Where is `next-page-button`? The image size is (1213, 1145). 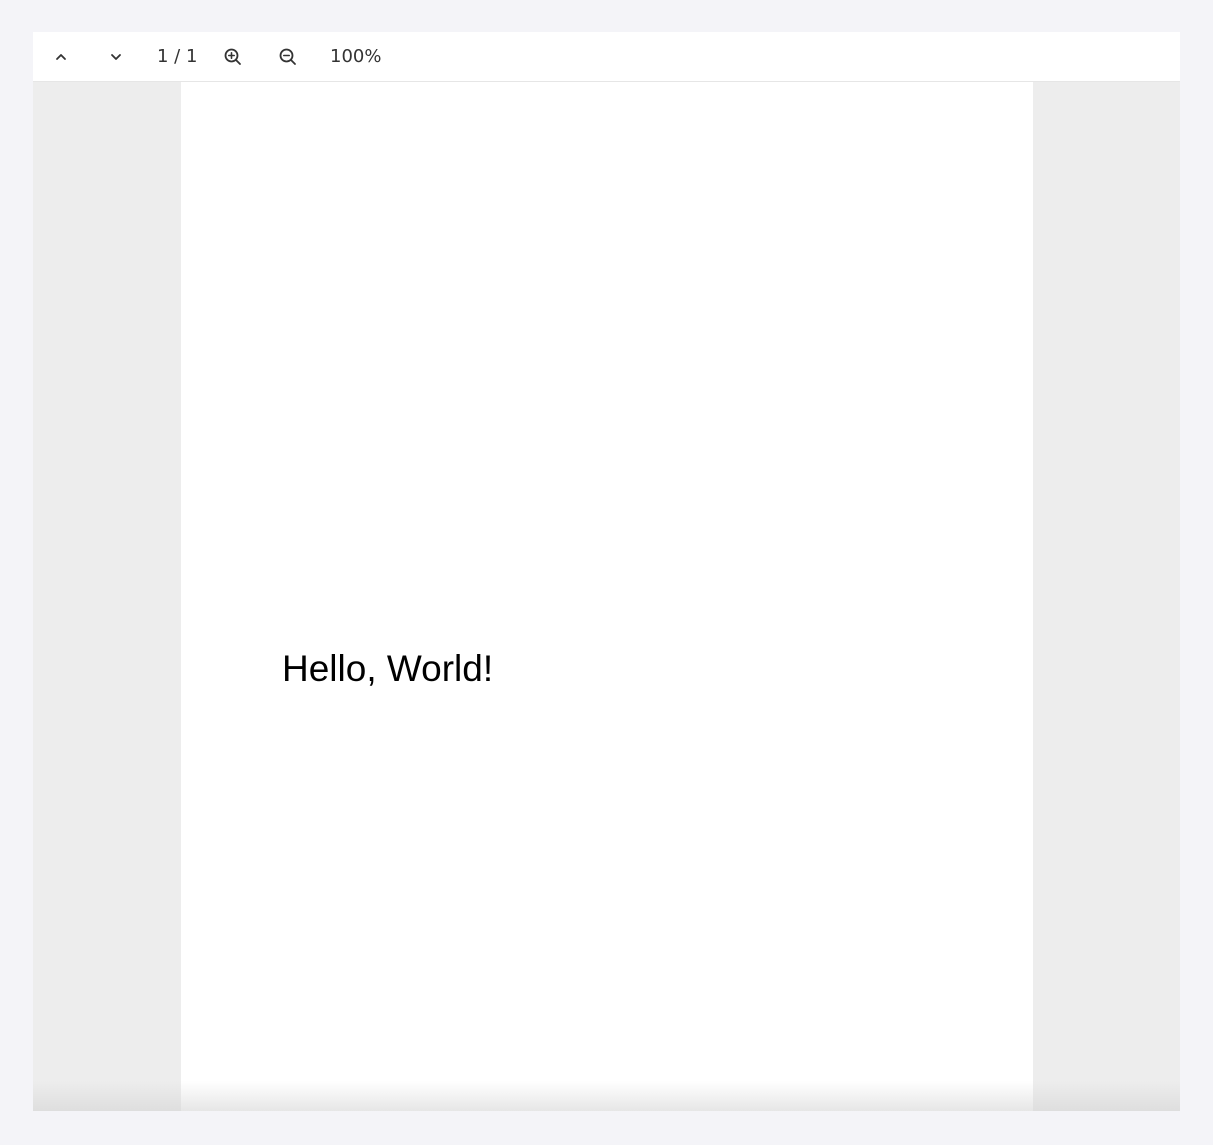 next-page-button is located at coordinates (116, 57).